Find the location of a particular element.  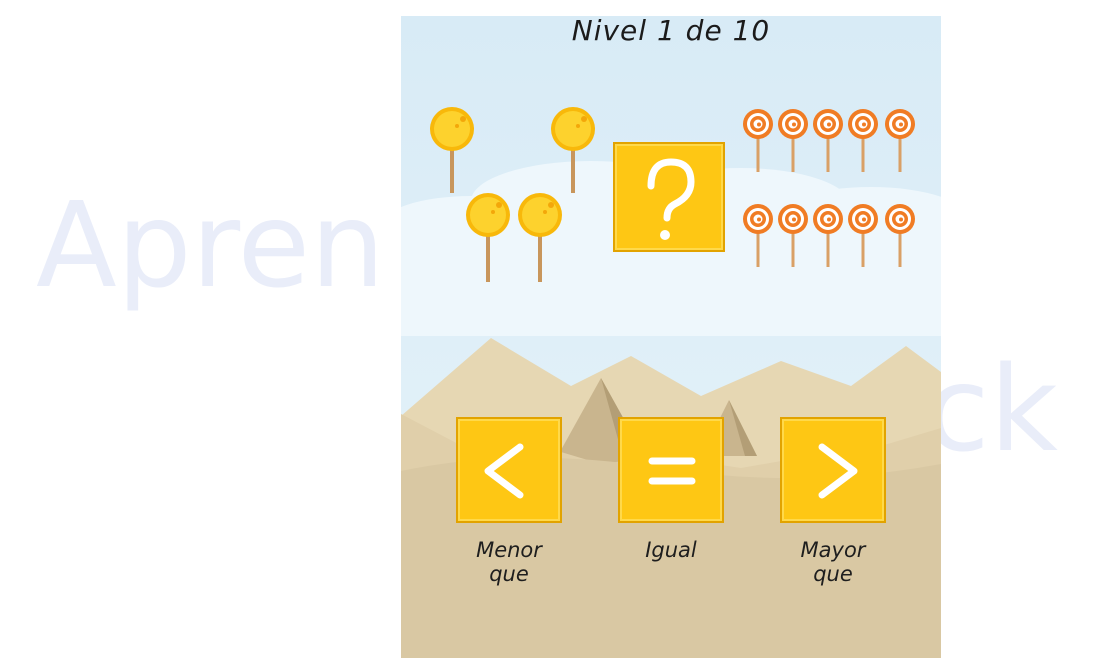

less-than-label: Menor que is located at coordinates (509, 562).